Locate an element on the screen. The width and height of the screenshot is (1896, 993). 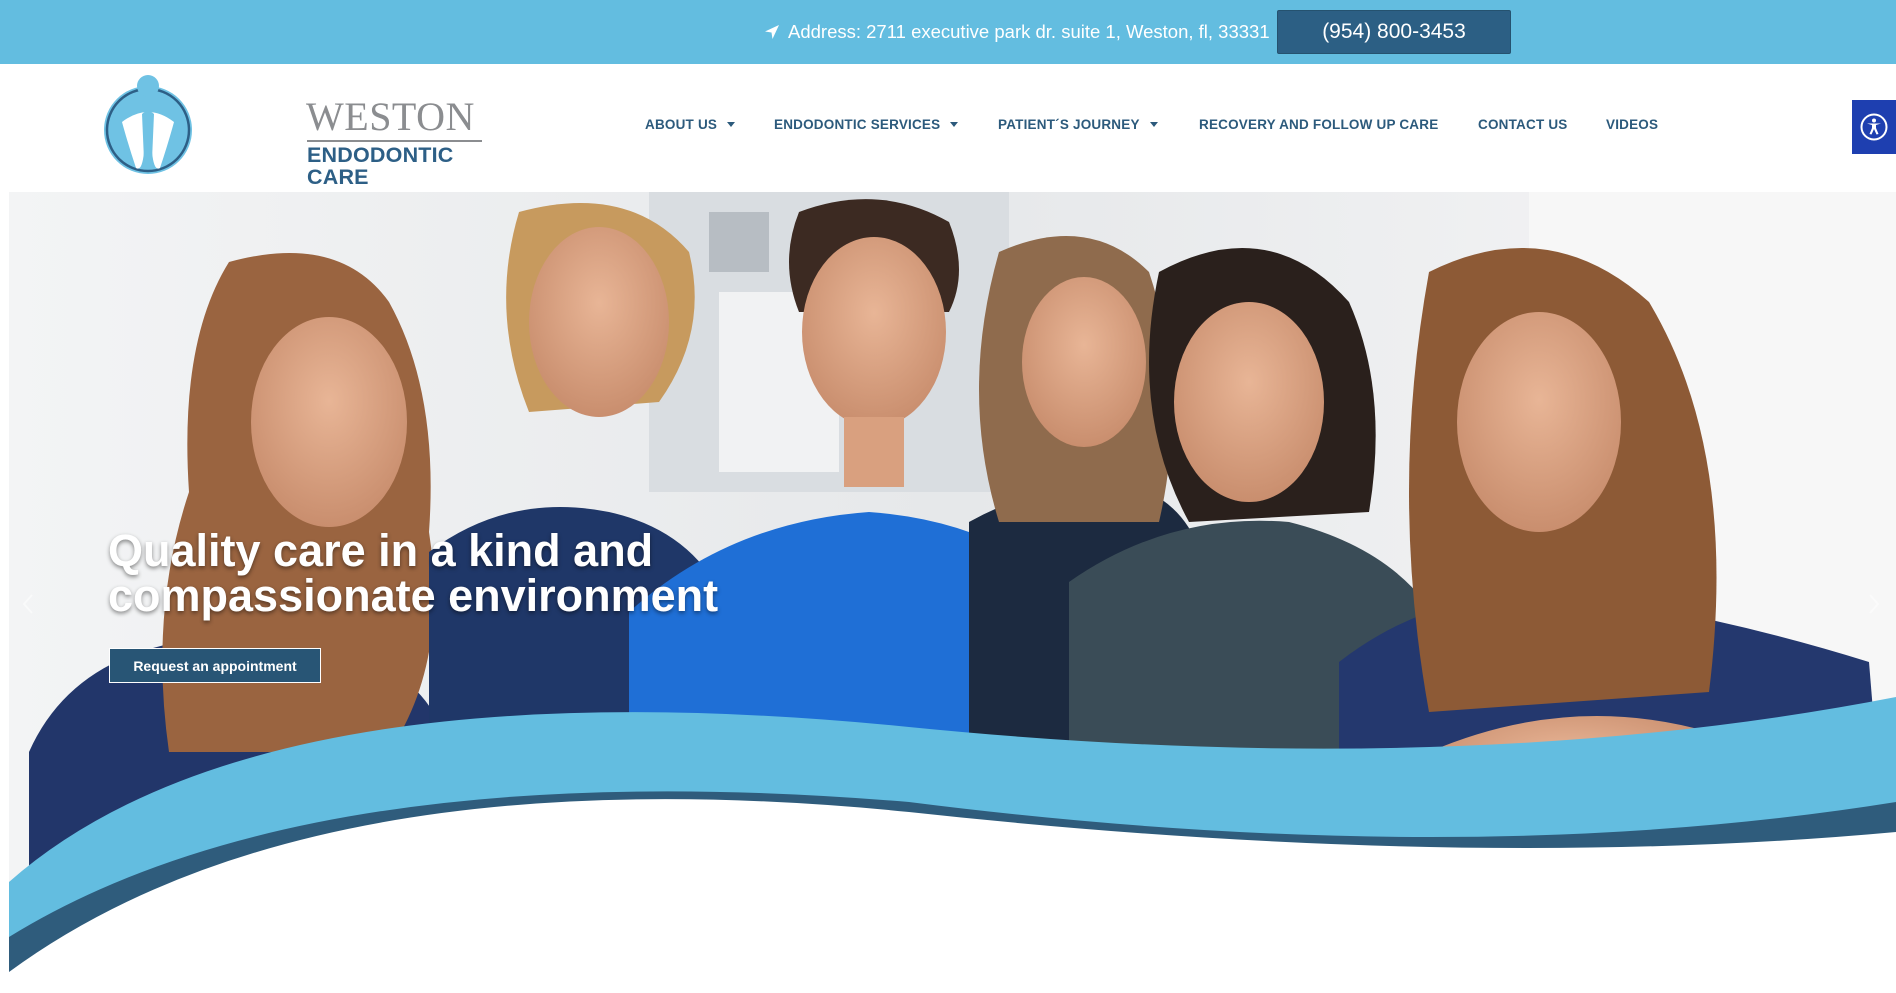
logo-divider is located at coordinates (394, 141).